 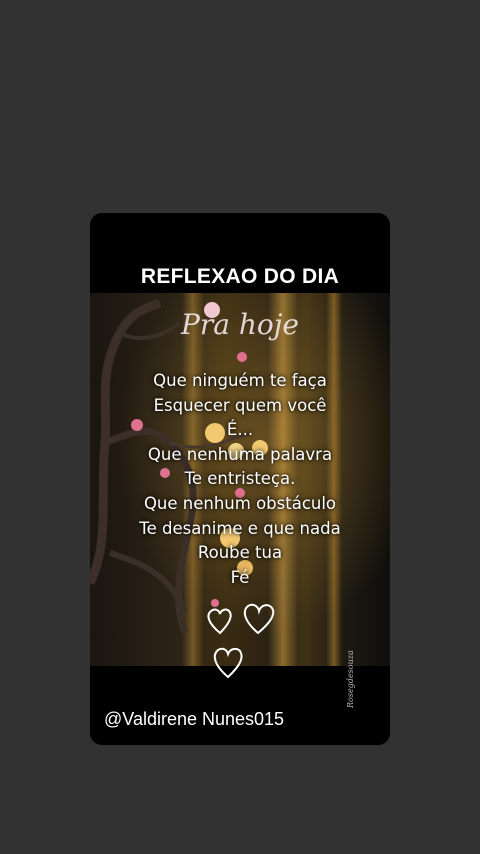 What do you see at coordinates (240, 528) in the screenshot?
I see `poem-line: Te desanime e que nada` at bounding box center [240, 528].